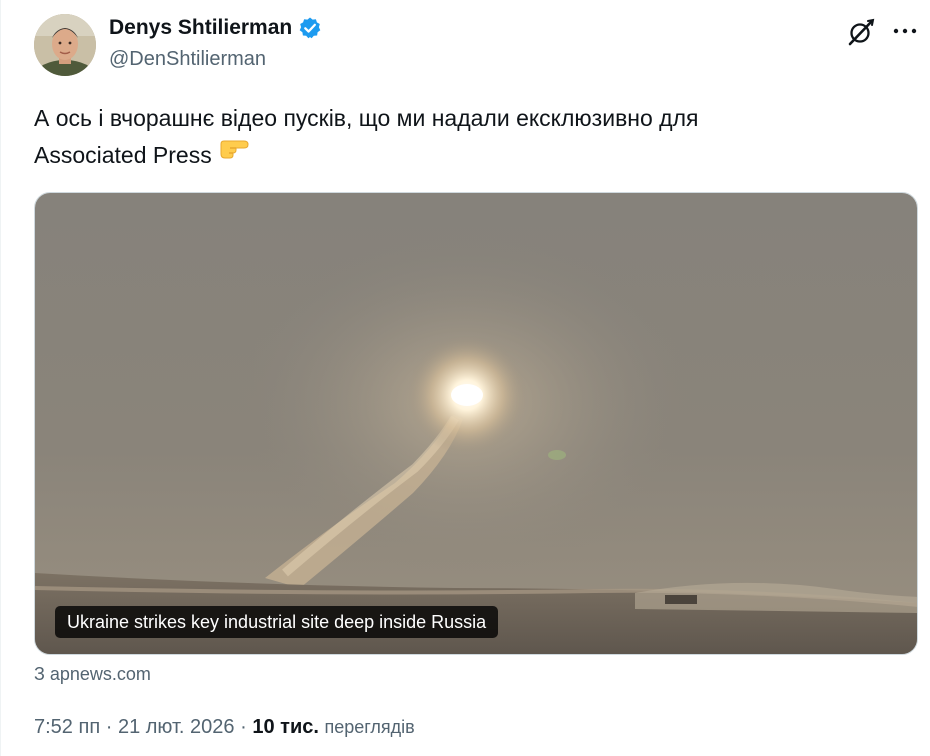  I want to click on grok-button, so click(861, 32).